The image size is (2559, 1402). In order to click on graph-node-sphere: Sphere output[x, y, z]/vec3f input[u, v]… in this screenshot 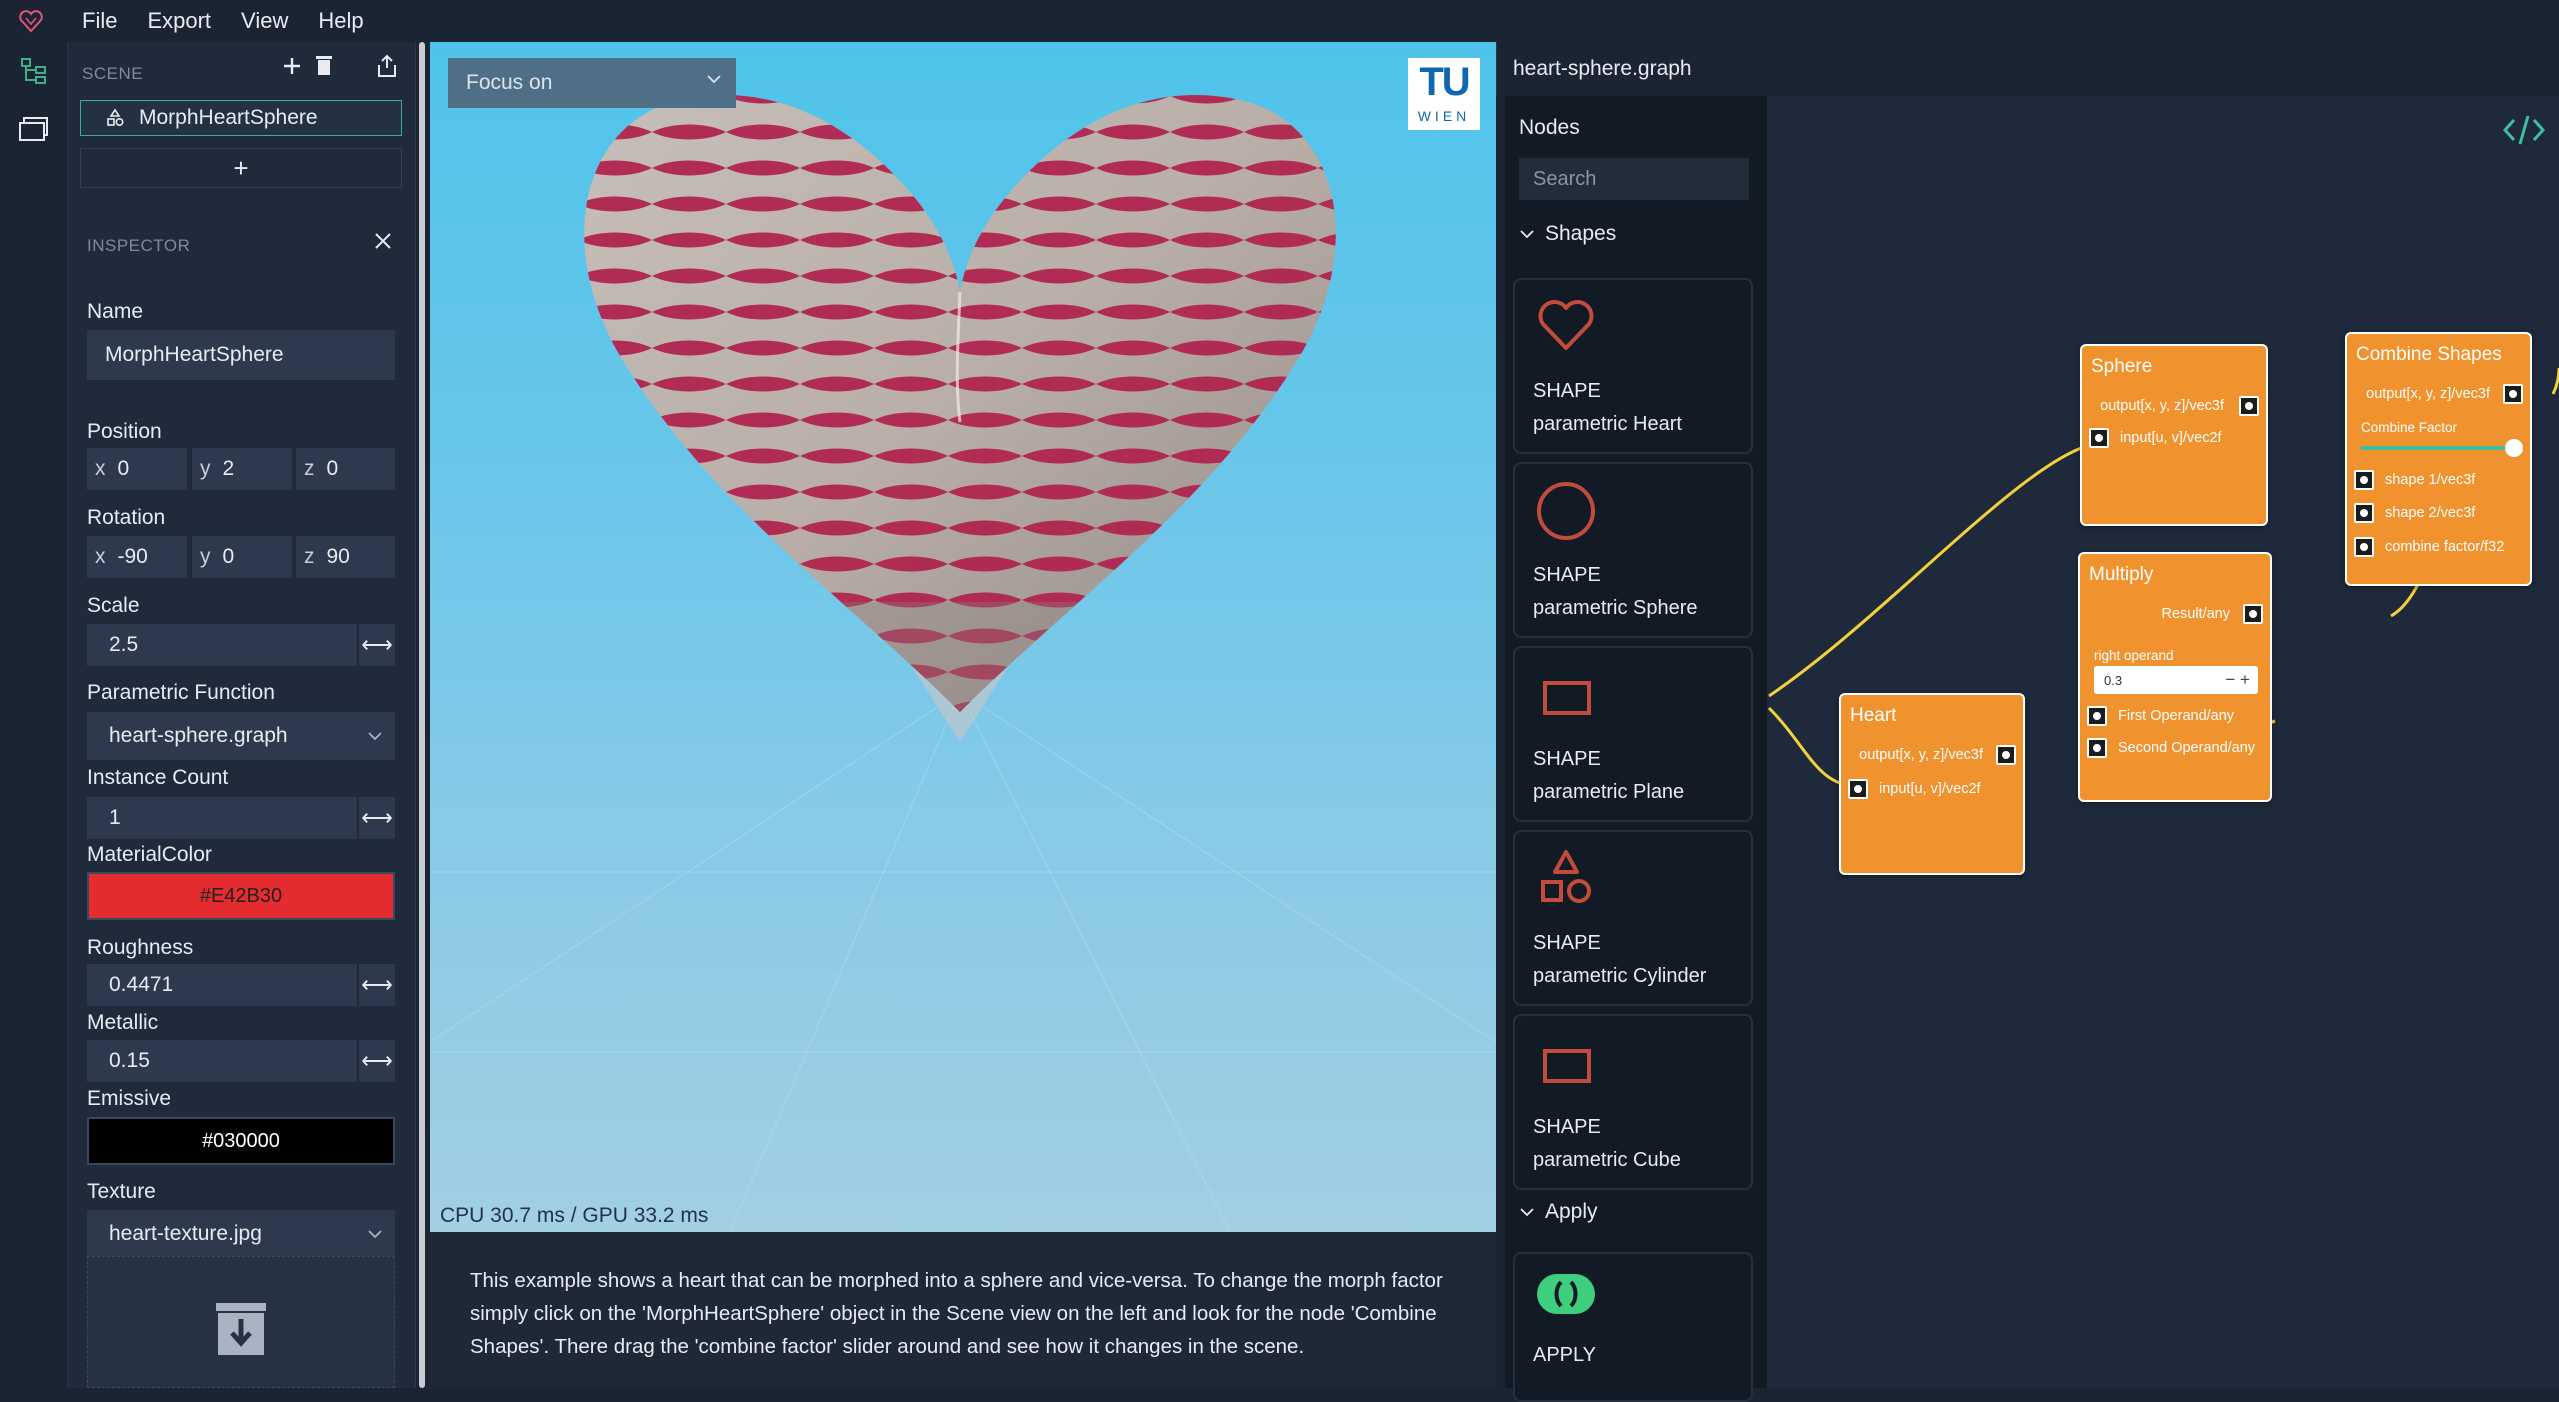, I will do `click(2174, 435)`.